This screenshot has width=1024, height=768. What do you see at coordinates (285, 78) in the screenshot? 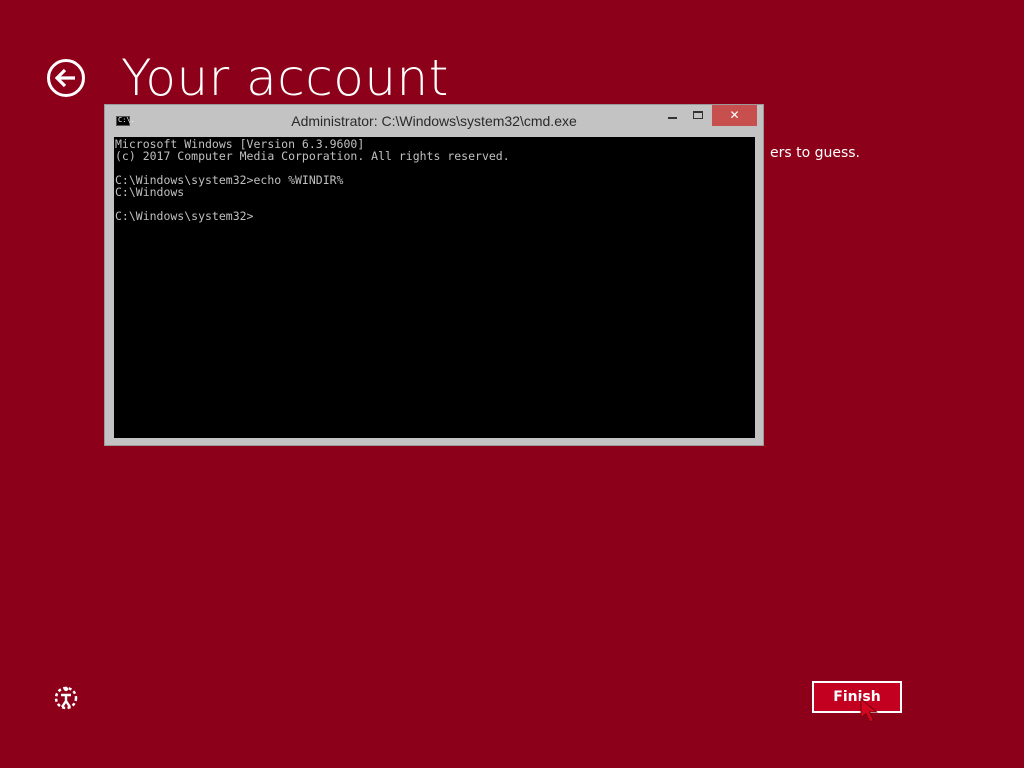
I see `page-title: Your account` at bounding box center [285, 78].